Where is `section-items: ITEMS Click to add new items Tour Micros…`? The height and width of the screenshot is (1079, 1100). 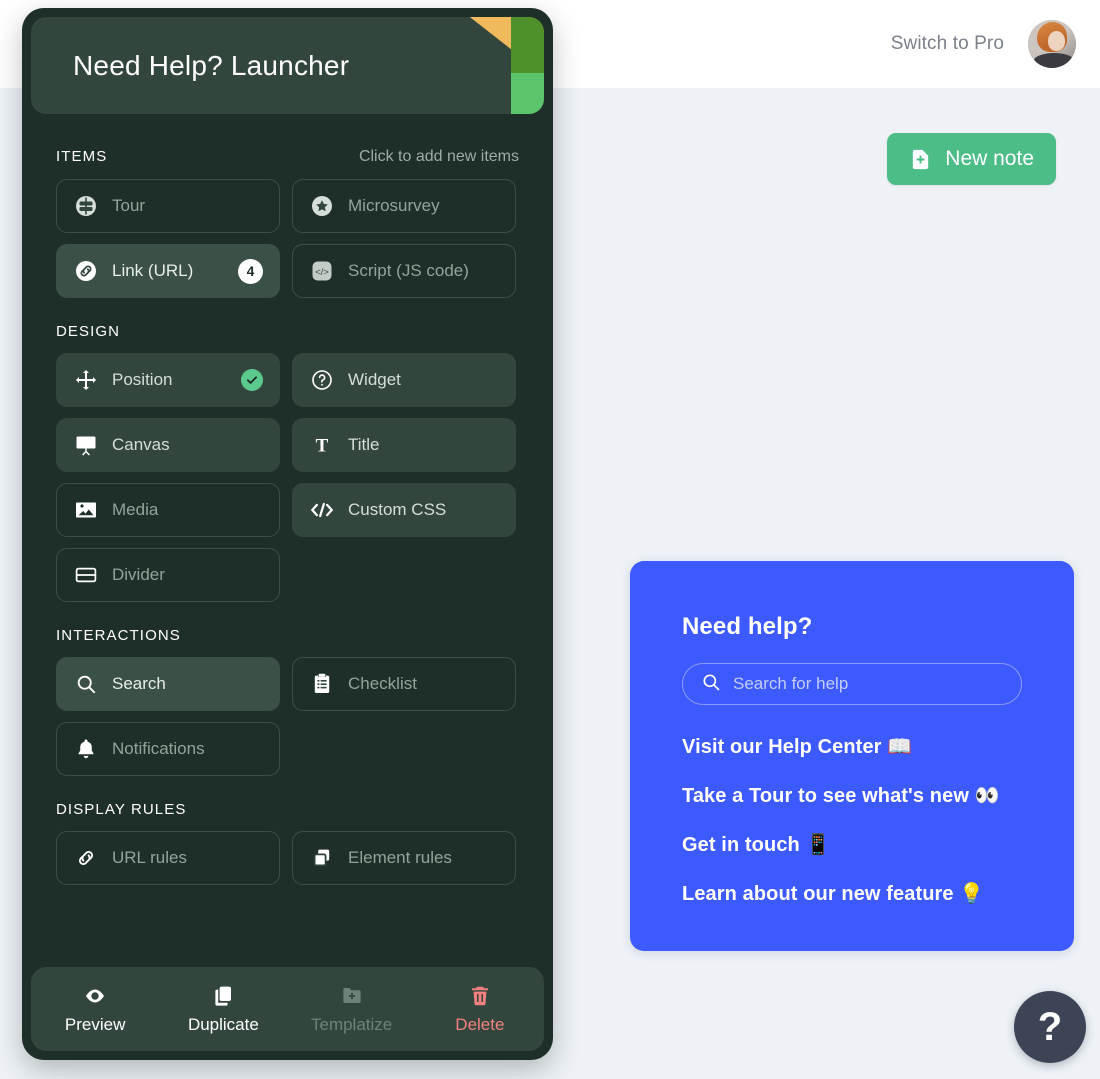 section-items: ITEMS Click to add new items Tour Micros… is located at coordinates (287, 223).